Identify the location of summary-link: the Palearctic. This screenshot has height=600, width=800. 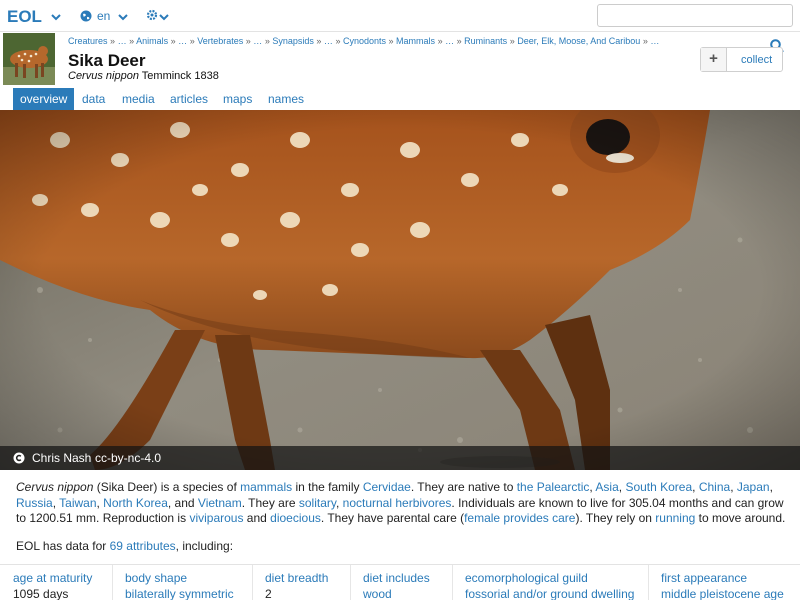
(553, 487).